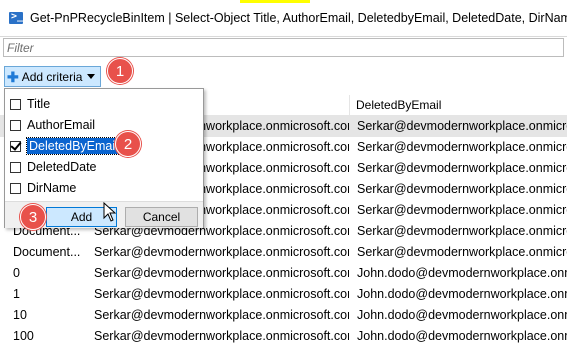 The height and width of the screenshot is (347, 567). I want to click on powershell-icon: >_, so click(16, 17).